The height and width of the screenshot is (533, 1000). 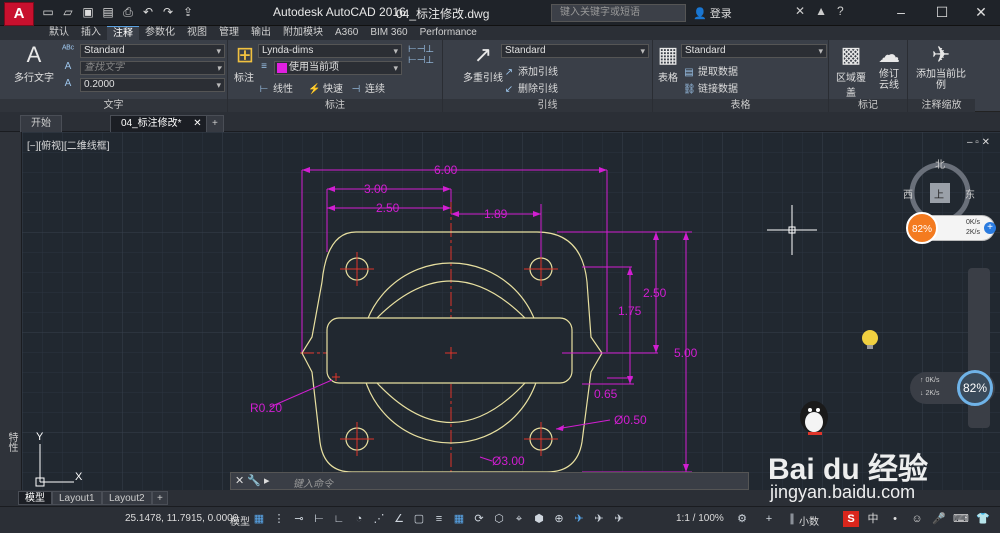 What do you see at coordinates (127, 498) in the screenshot?
I see `tab-layout2: Layout2` at bounding box center [127, 498].